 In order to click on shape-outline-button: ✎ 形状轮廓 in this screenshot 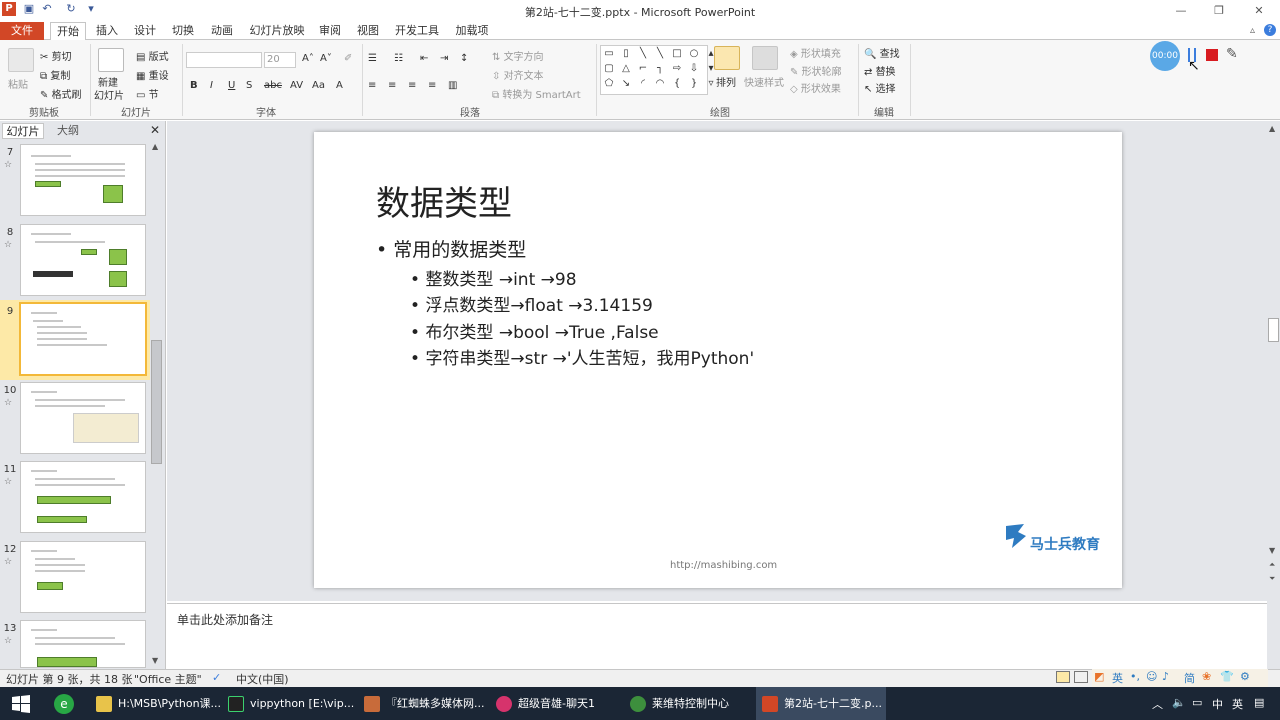, I will do `click(816, 70)`.